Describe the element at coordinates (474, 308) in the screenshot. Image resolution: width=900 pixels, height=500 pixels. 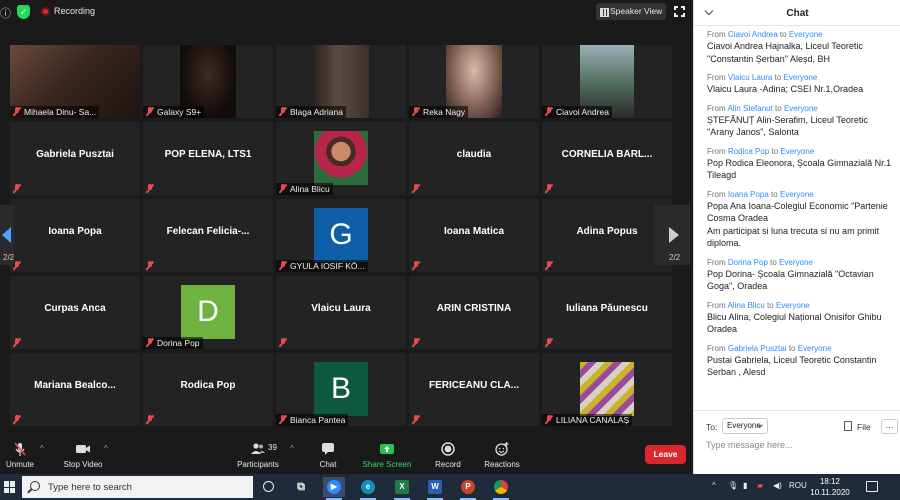
I see `participant-name: ARIN CRISTINA` at that location.